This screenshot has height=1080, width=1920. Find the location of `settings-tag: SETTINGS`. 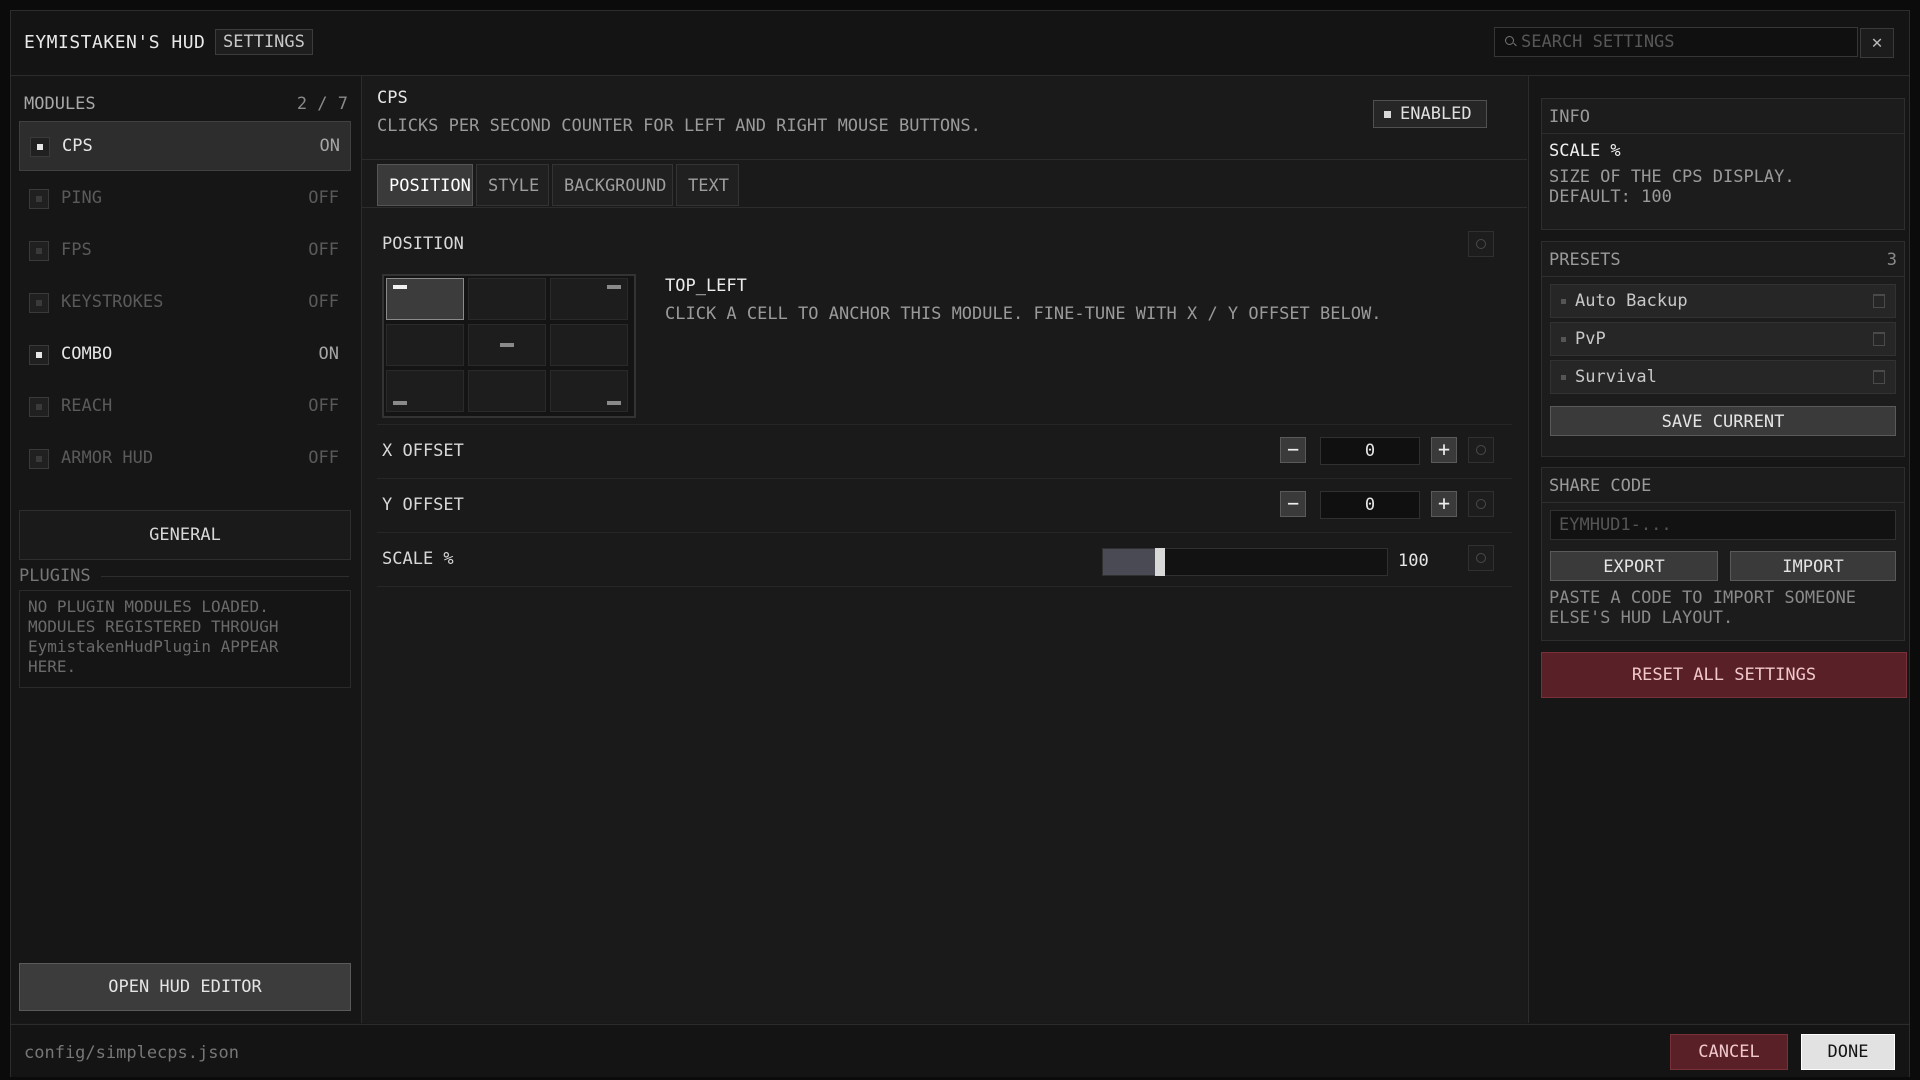

settings-tag: SETTINGS is located at coordinates (264, 42).